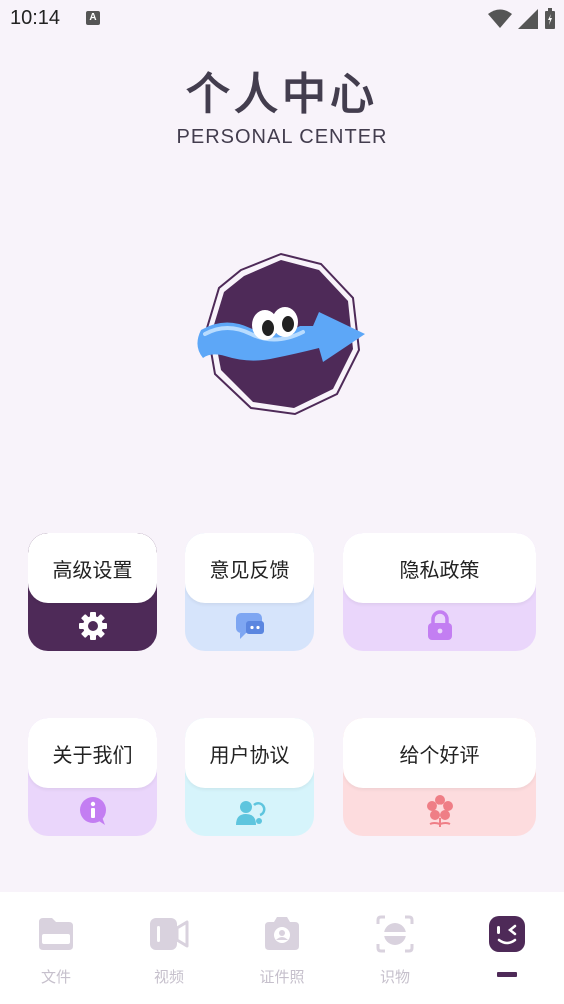  Describe the element at coordinates (92, 568) in the screenshot. I see `card-label: 高级设置` at that location.